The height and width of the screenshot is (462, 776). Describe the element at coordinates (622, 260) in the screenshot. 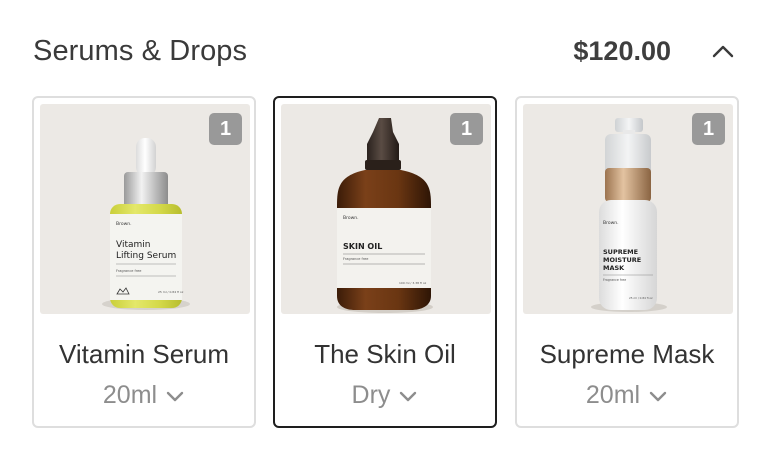

I see `bottle-label-text: MOISTURE` at that location.